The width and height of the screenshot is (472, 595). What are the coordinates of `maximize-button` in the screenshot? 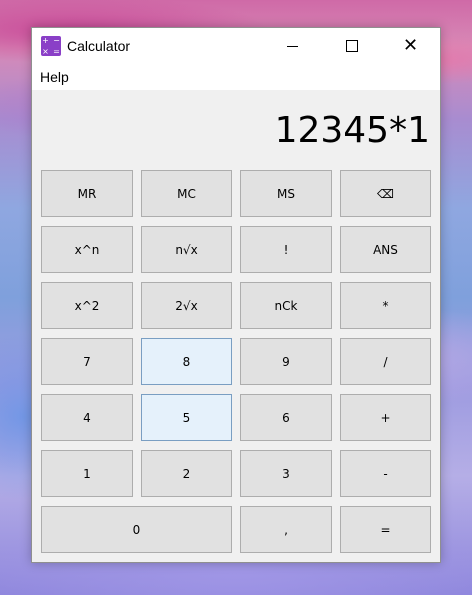 It's located at (351, 46).